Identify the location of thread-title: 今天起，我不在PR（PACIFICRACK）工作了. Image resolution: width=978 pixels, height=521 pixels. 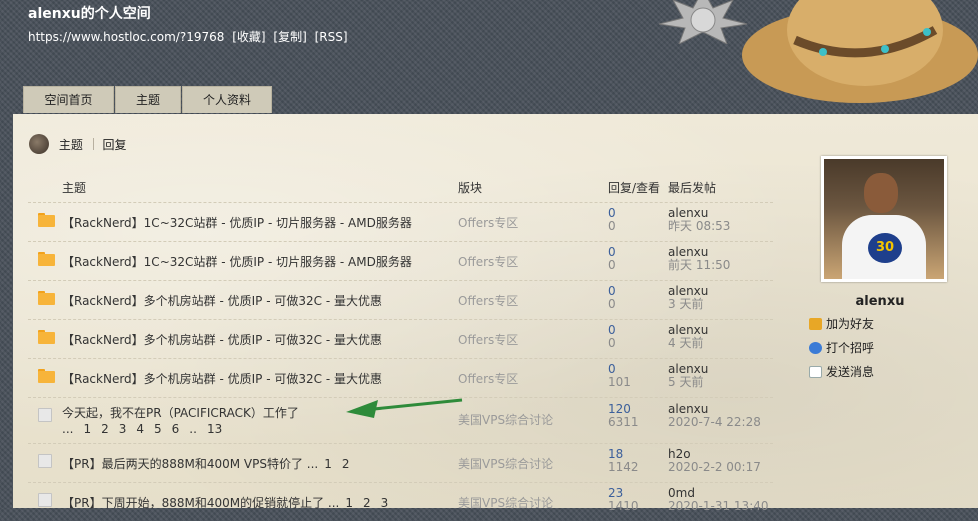
(262, 409).